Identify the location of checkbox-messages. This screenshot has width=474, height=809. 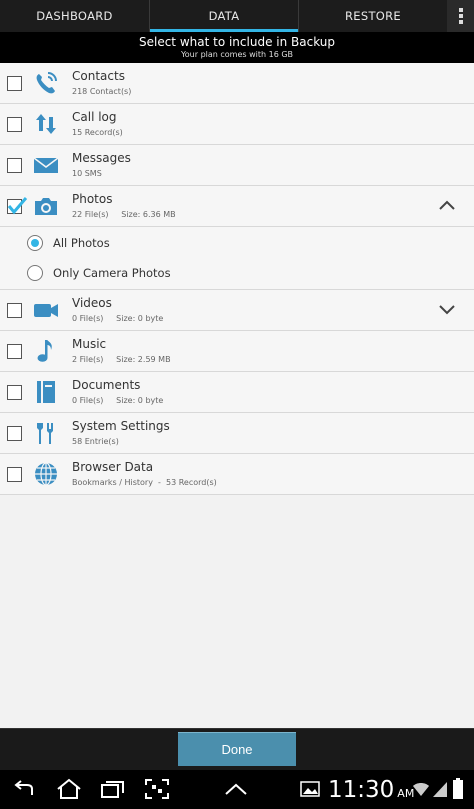
(14, 165).